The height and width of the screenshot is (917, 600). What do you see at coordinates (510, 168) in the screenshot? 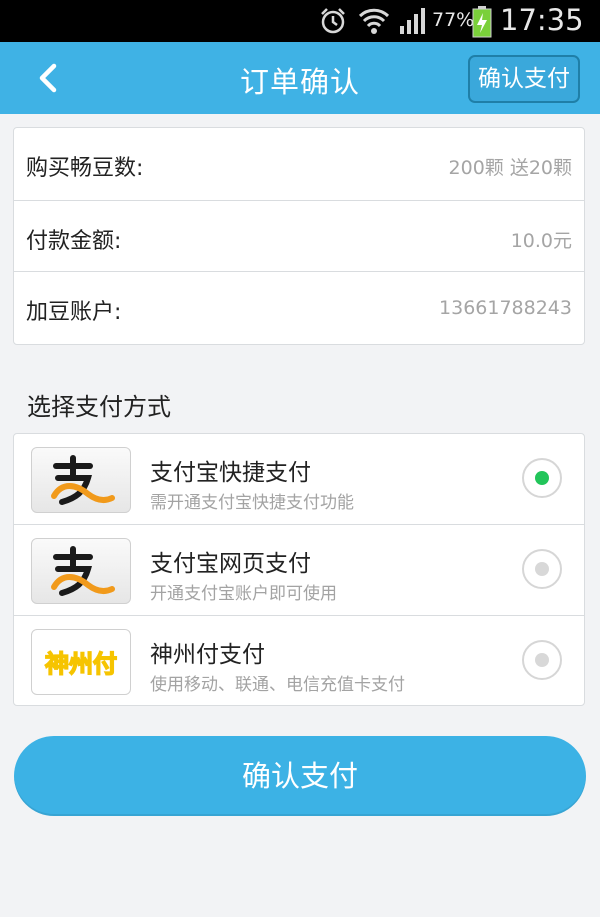
I see `info-value: 200颗 送20颗` at bounding box center [510, 168].